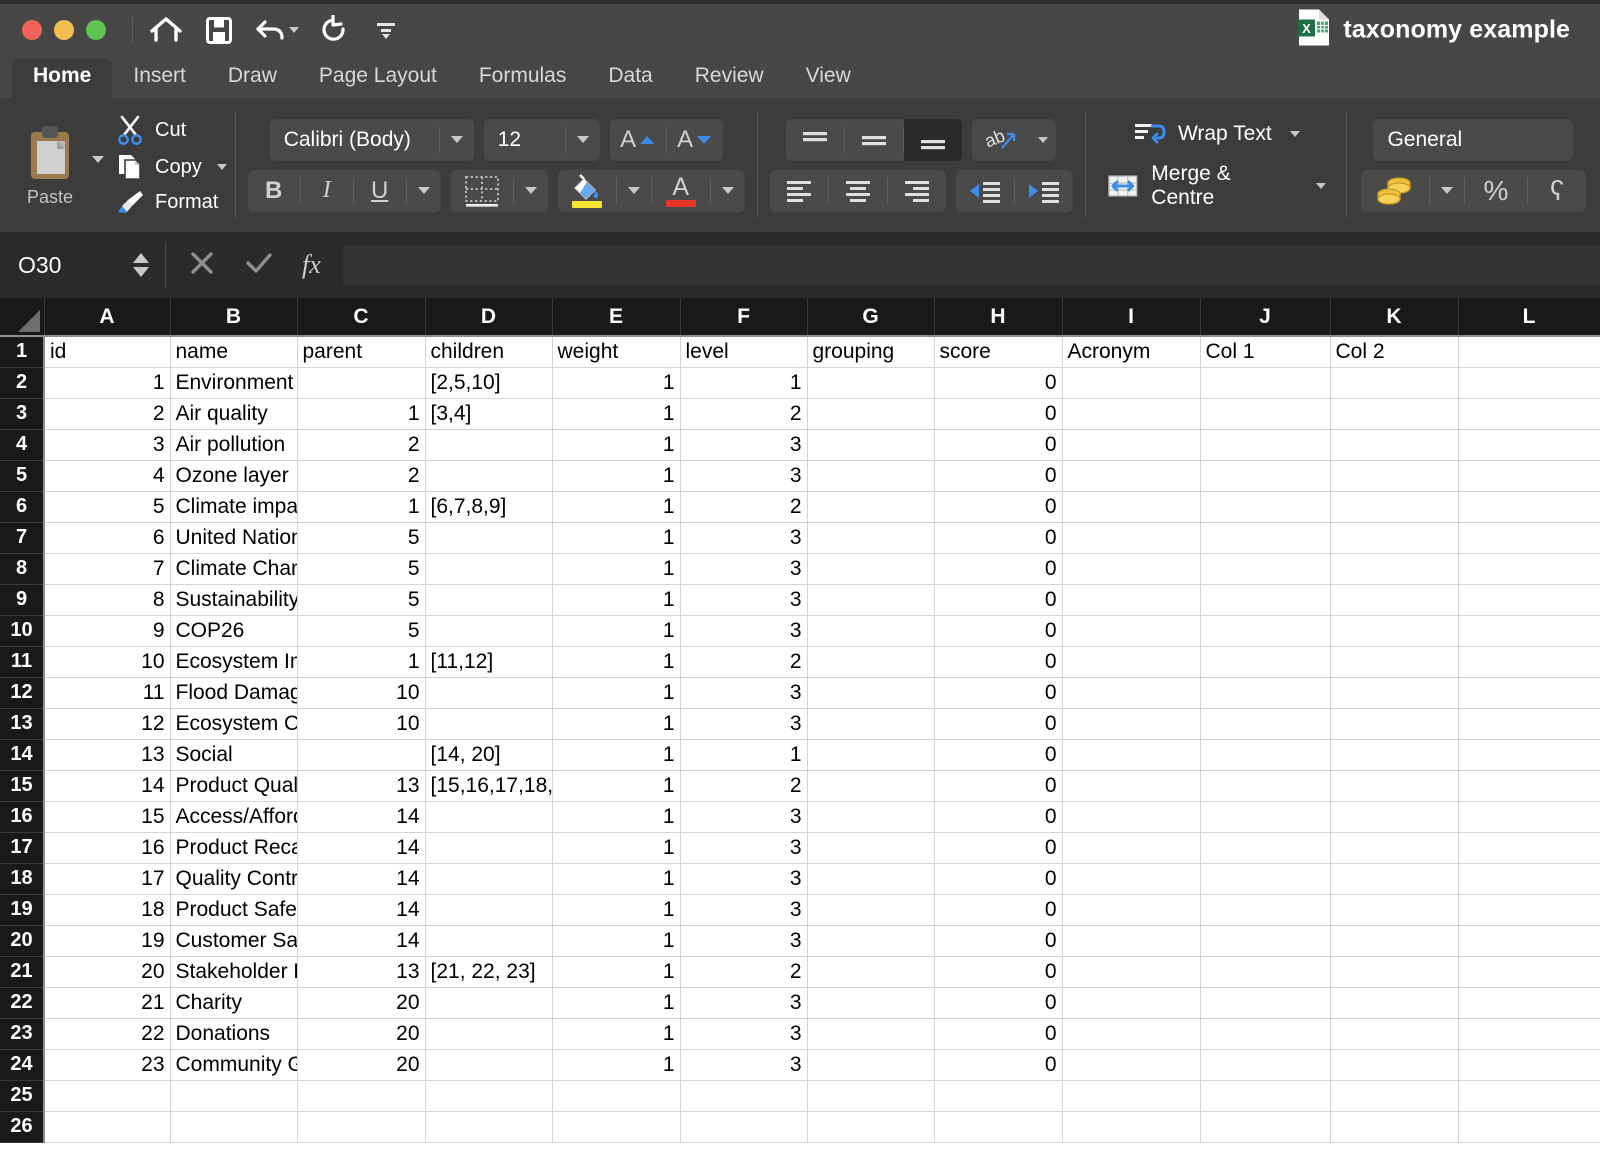 The height and width of the screenshot is (1168, 1600). What do you see at coordinates (234, 662) in the screenshot?
I see `cell-B11: Ecosystem Impact` at bounding box center [234, 662].